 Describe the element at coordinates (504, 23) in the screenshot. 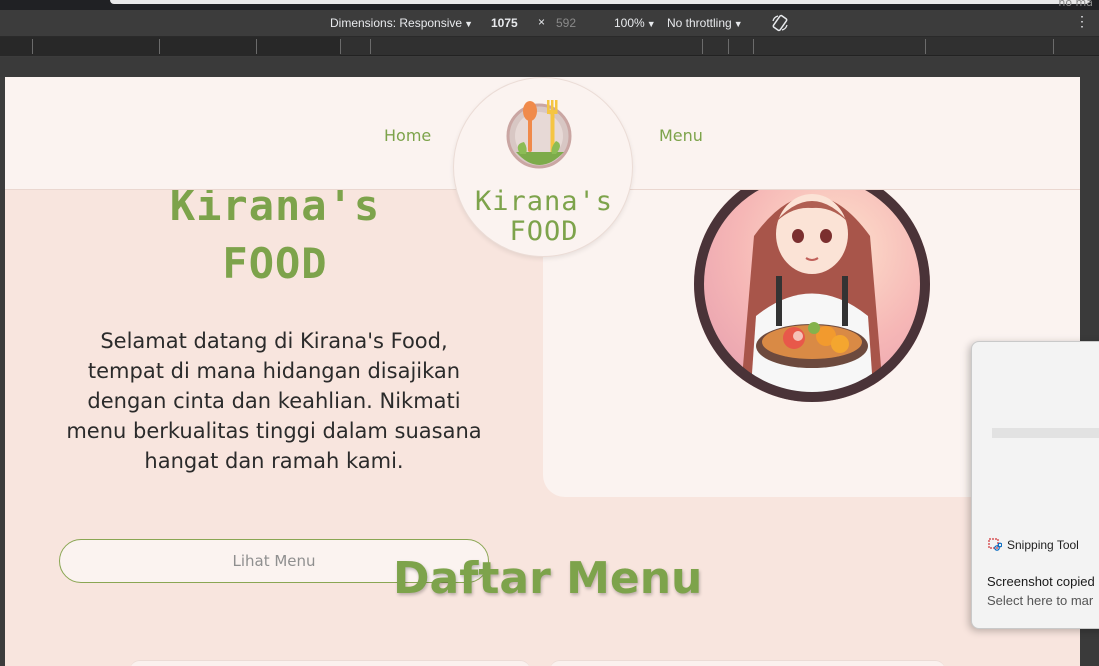

I see `width-input: 1075` at that location.